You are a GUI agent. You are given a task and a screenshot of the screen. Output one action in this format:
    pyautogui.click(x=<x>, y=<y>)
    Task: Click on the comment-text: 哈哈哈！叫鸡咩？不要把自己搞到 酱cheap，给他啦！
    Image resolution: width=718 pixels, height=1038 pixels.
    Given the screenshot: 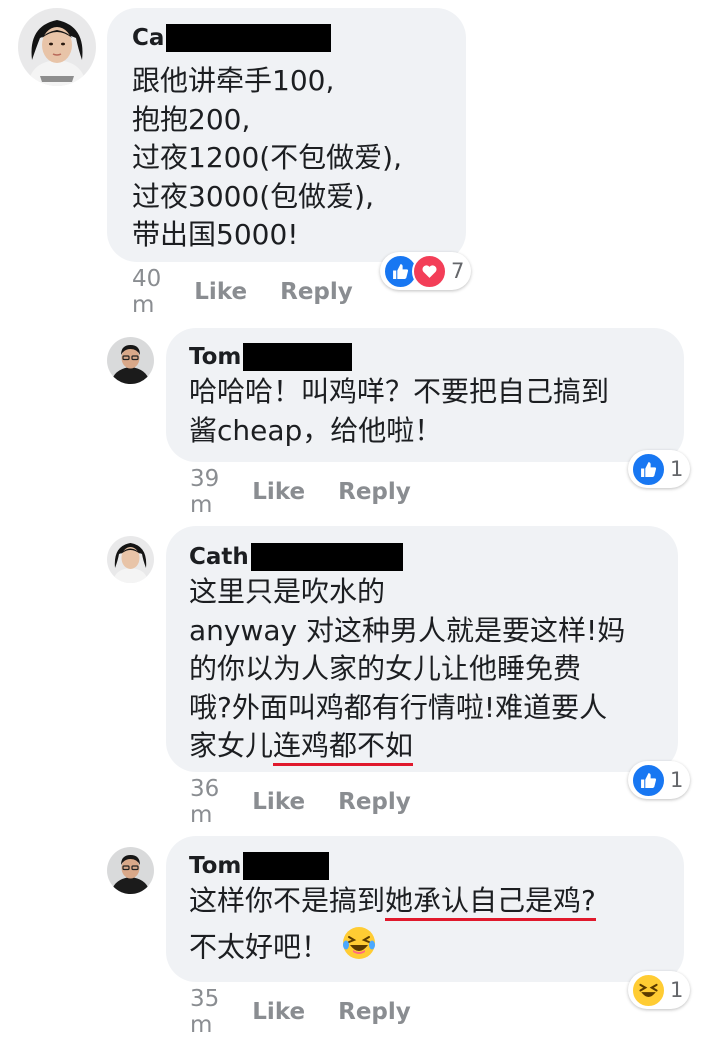 What is the action you would take?
    pyautogui.click(x=399, y=411)
    